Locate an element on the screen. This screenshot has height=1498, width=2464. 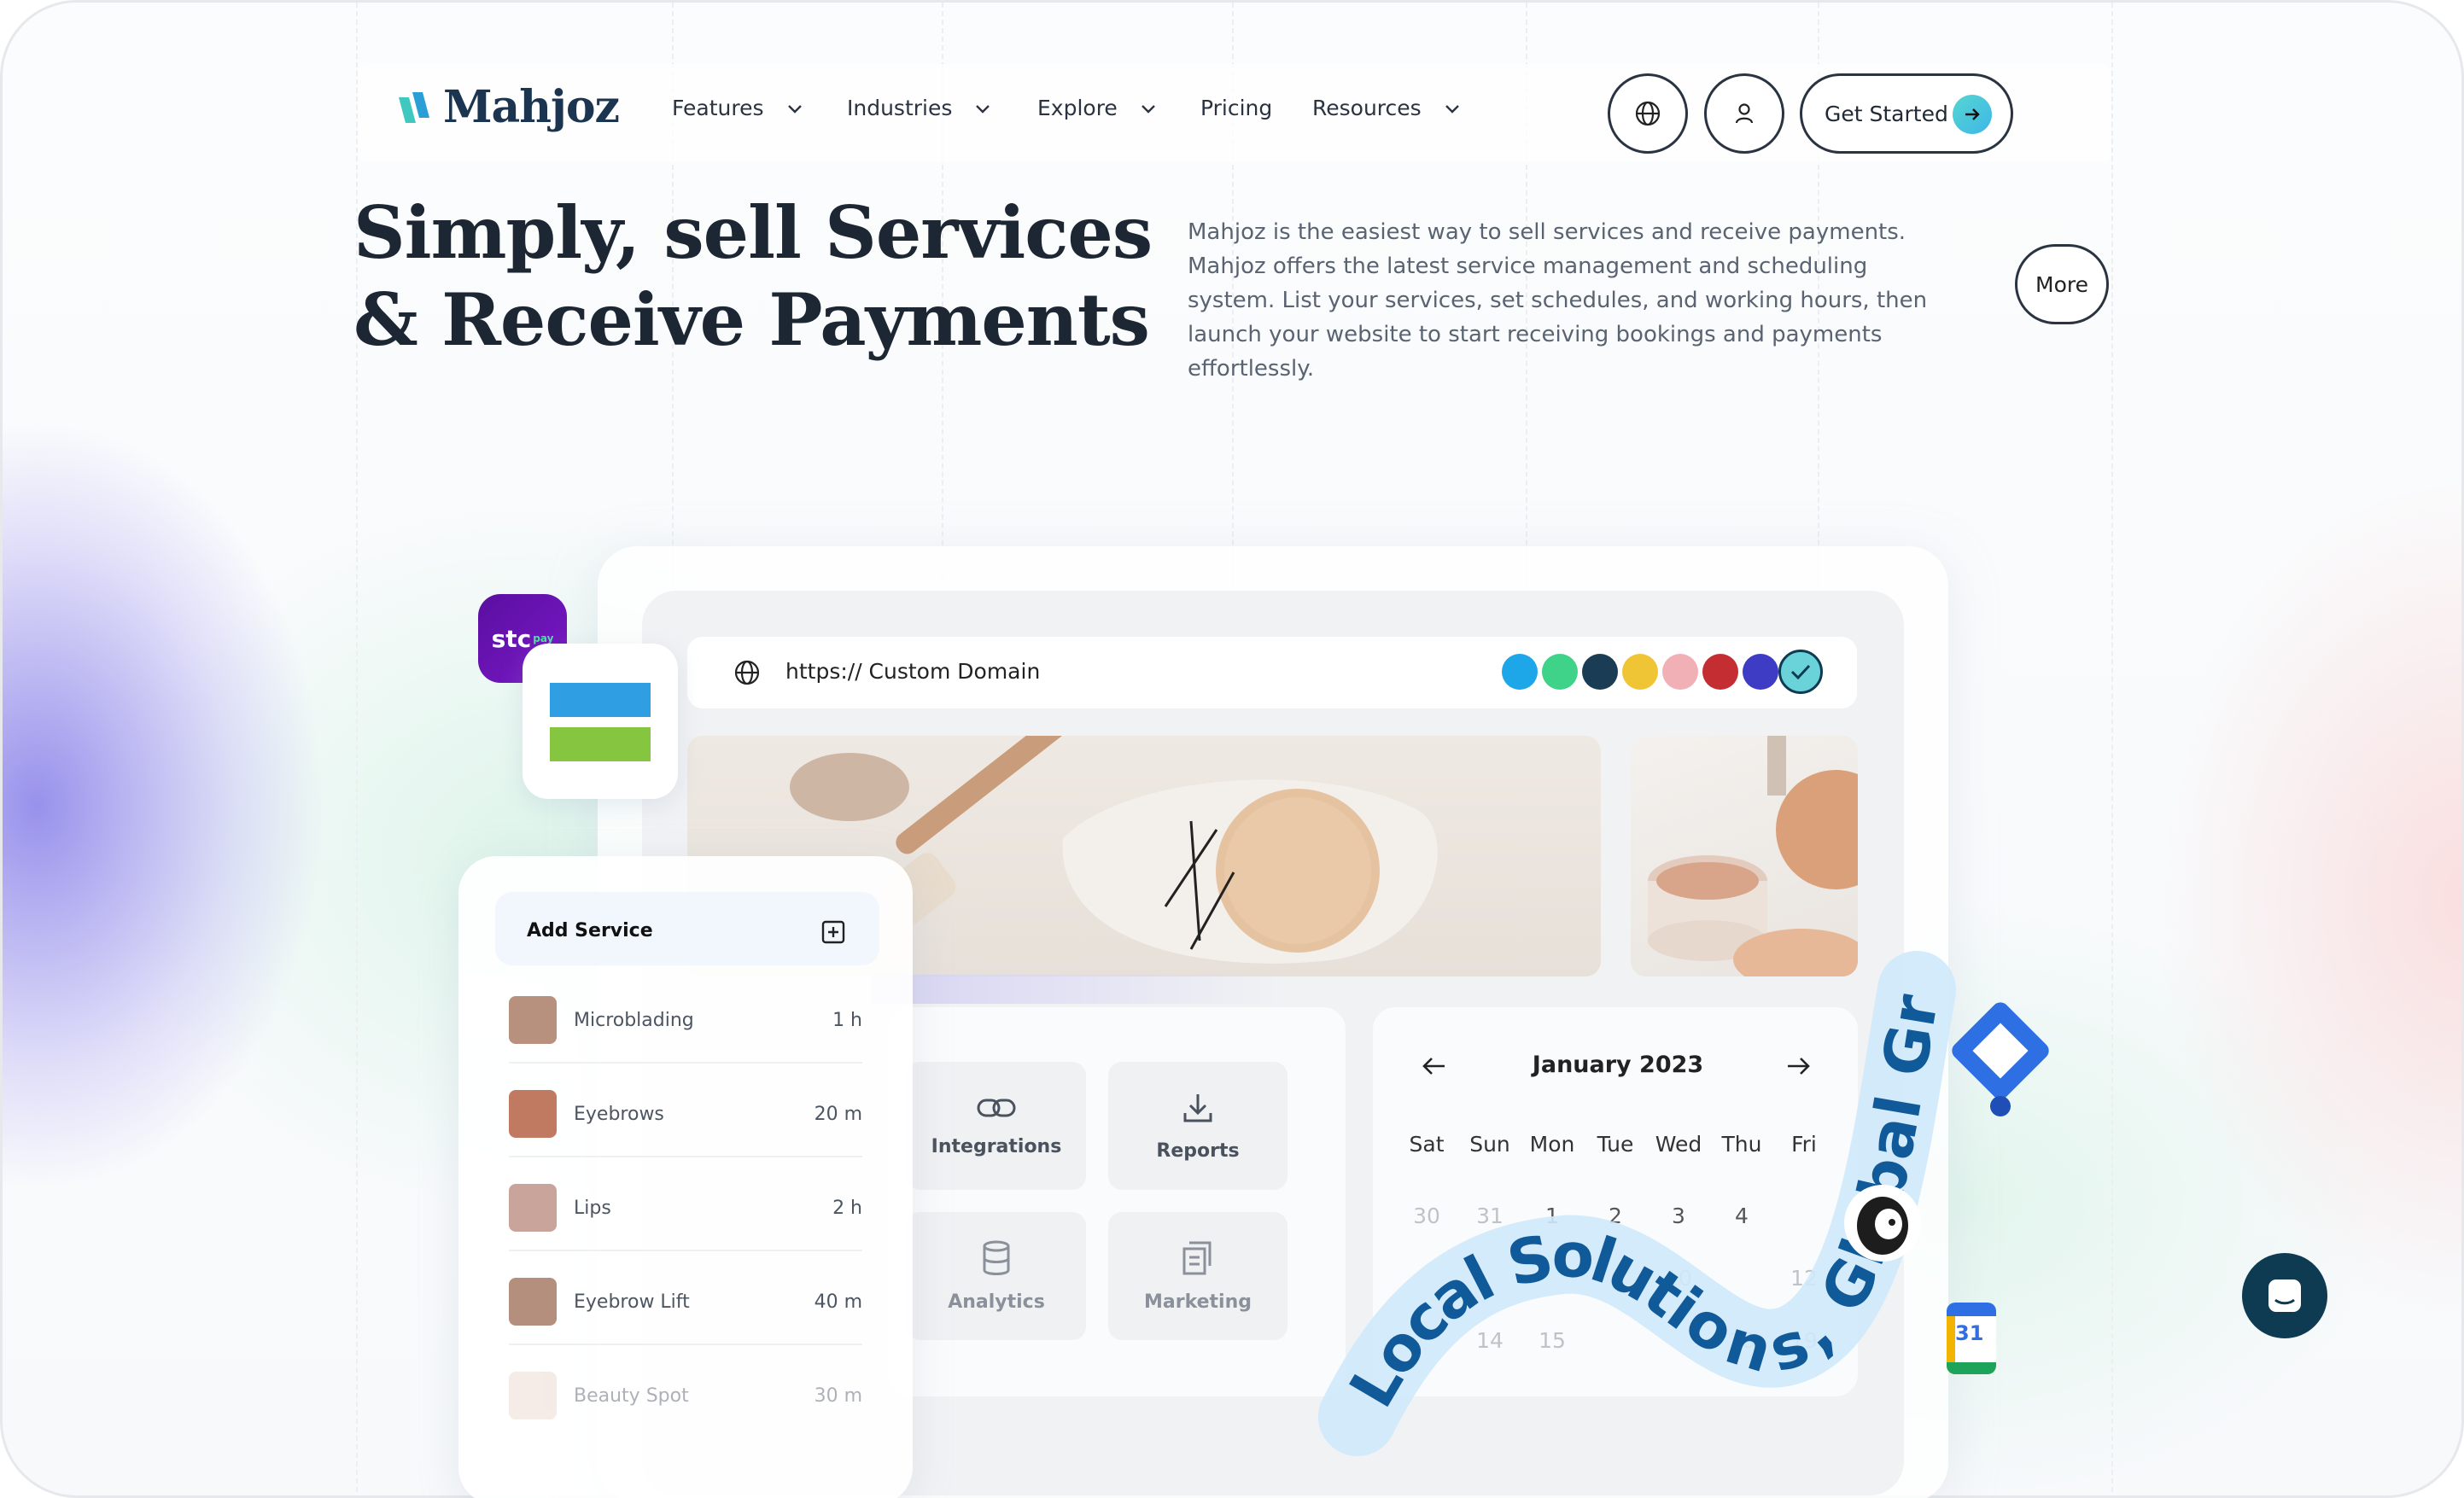
arrow-right-icon is located at coordinates (1972, 115).